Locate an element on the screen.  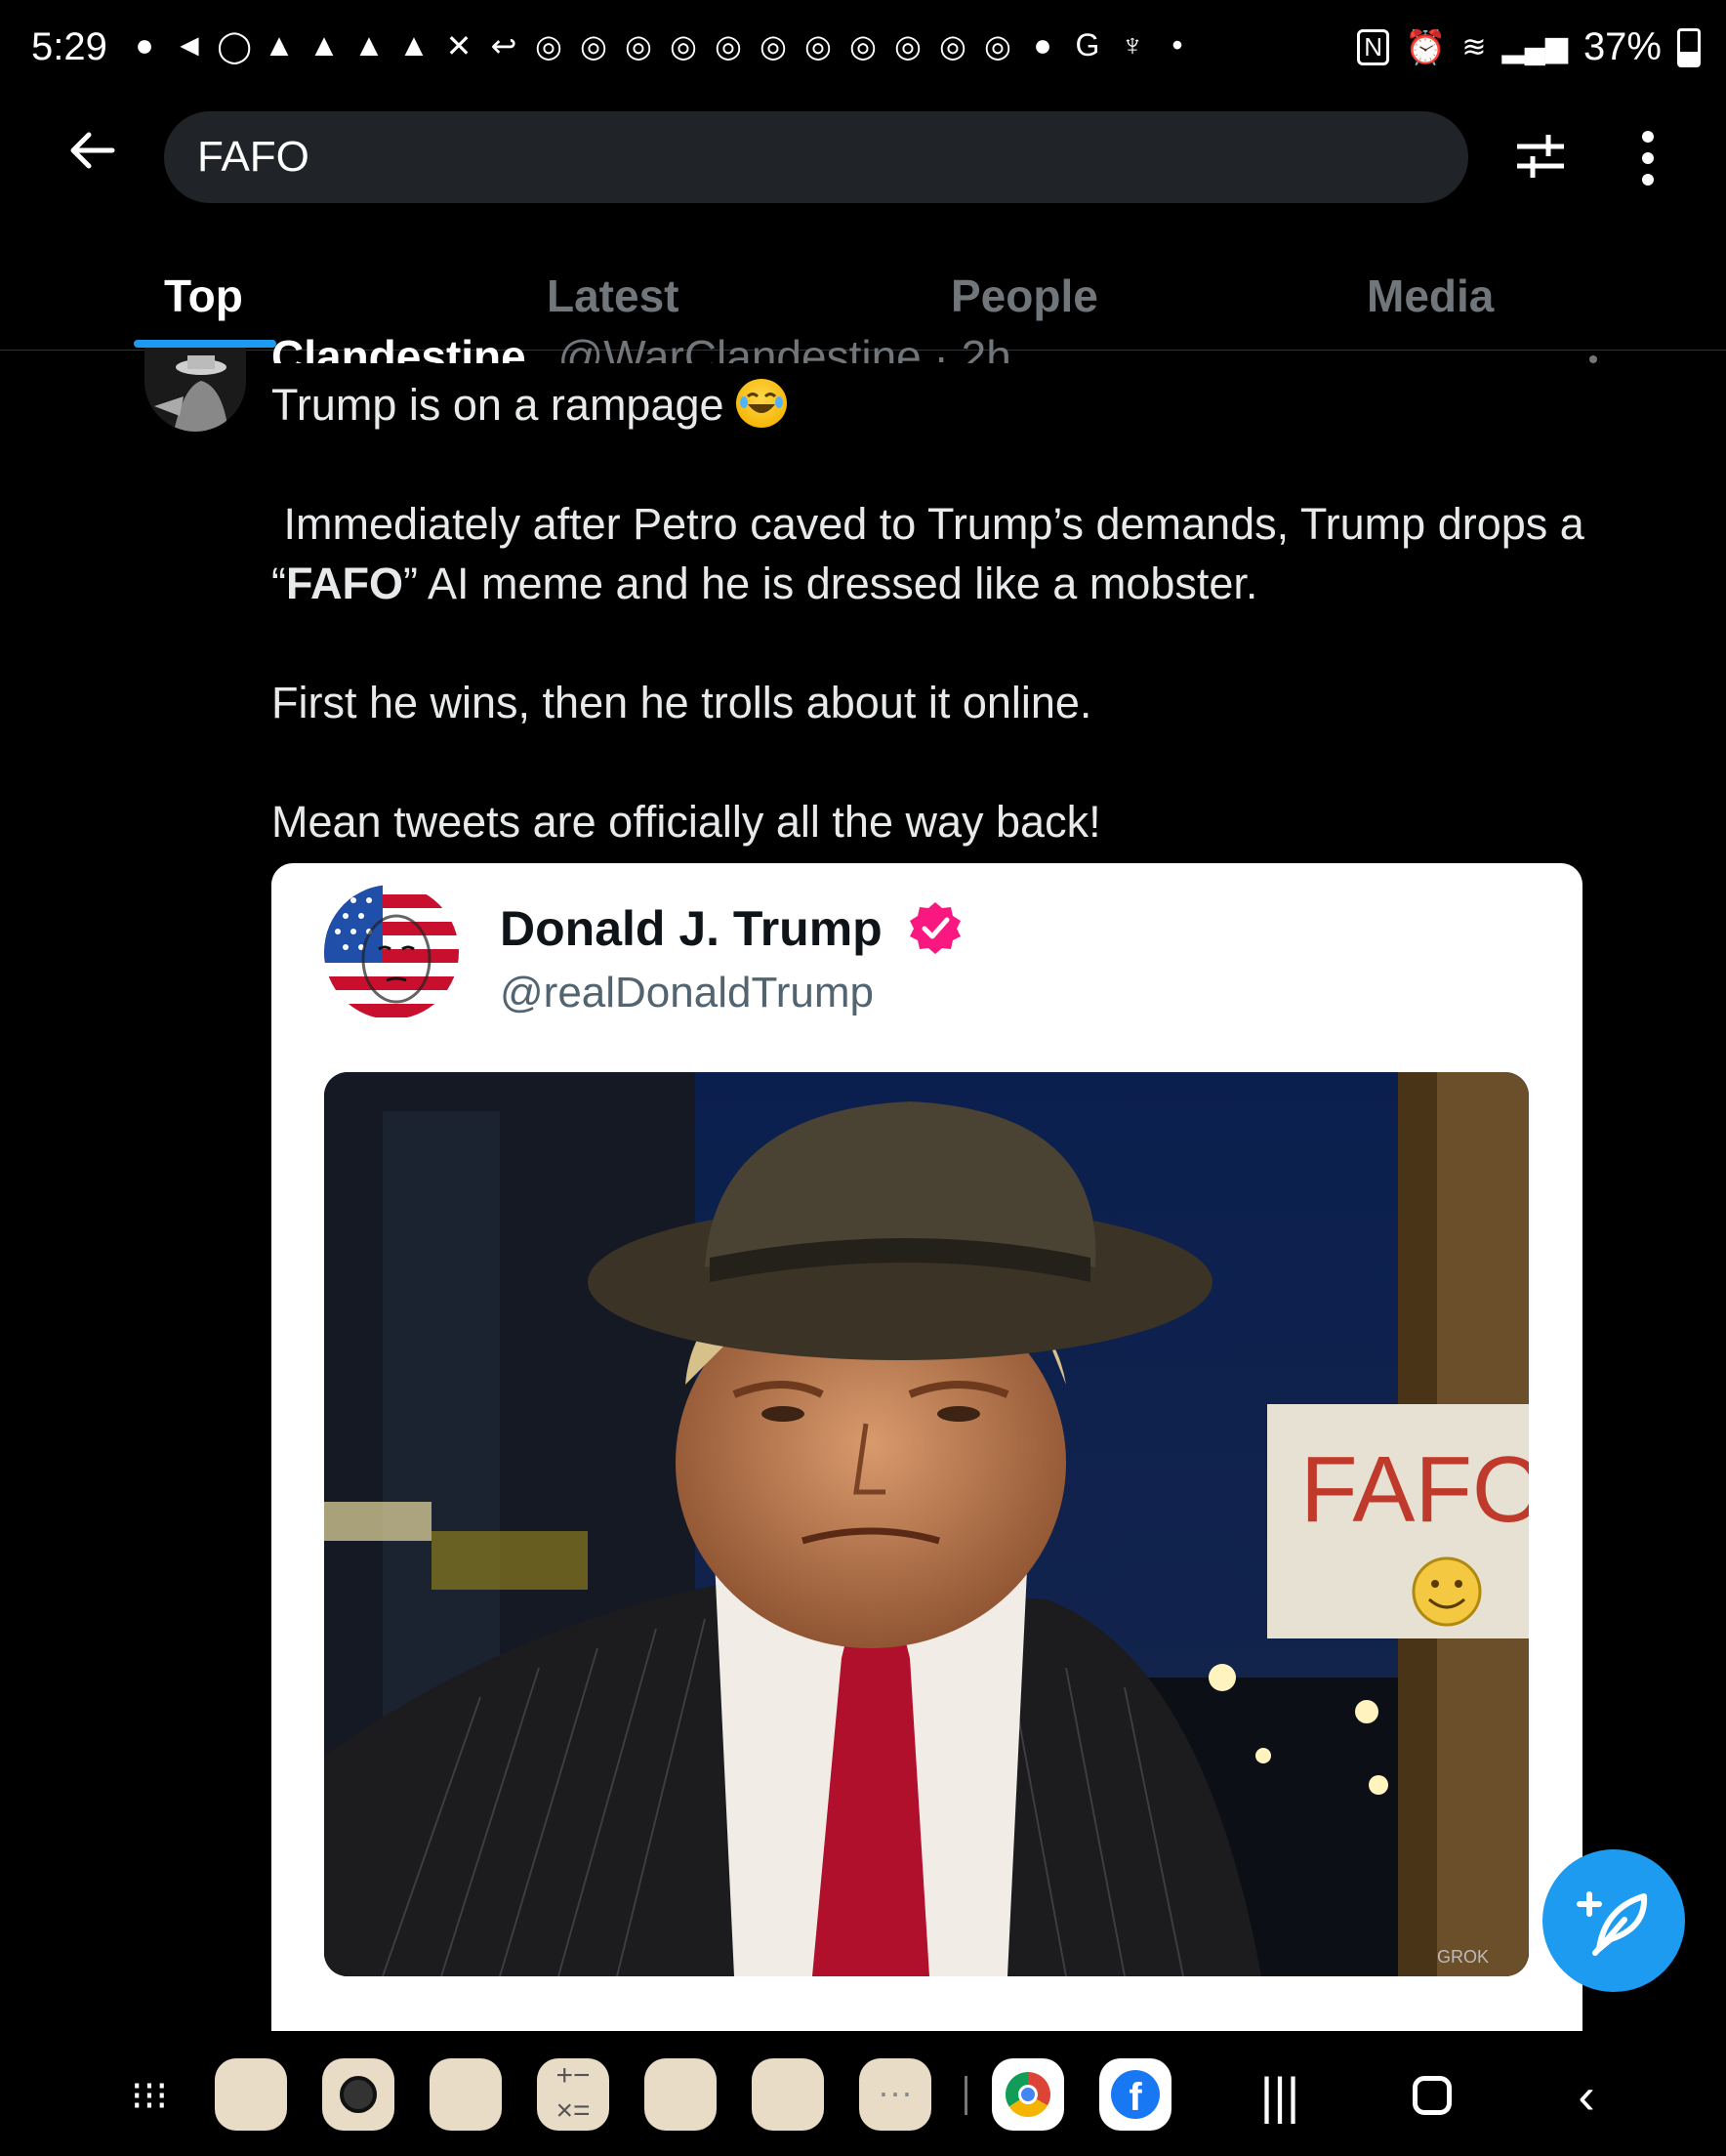
laughing-emoji-icon is located at coordinates (762, 404).